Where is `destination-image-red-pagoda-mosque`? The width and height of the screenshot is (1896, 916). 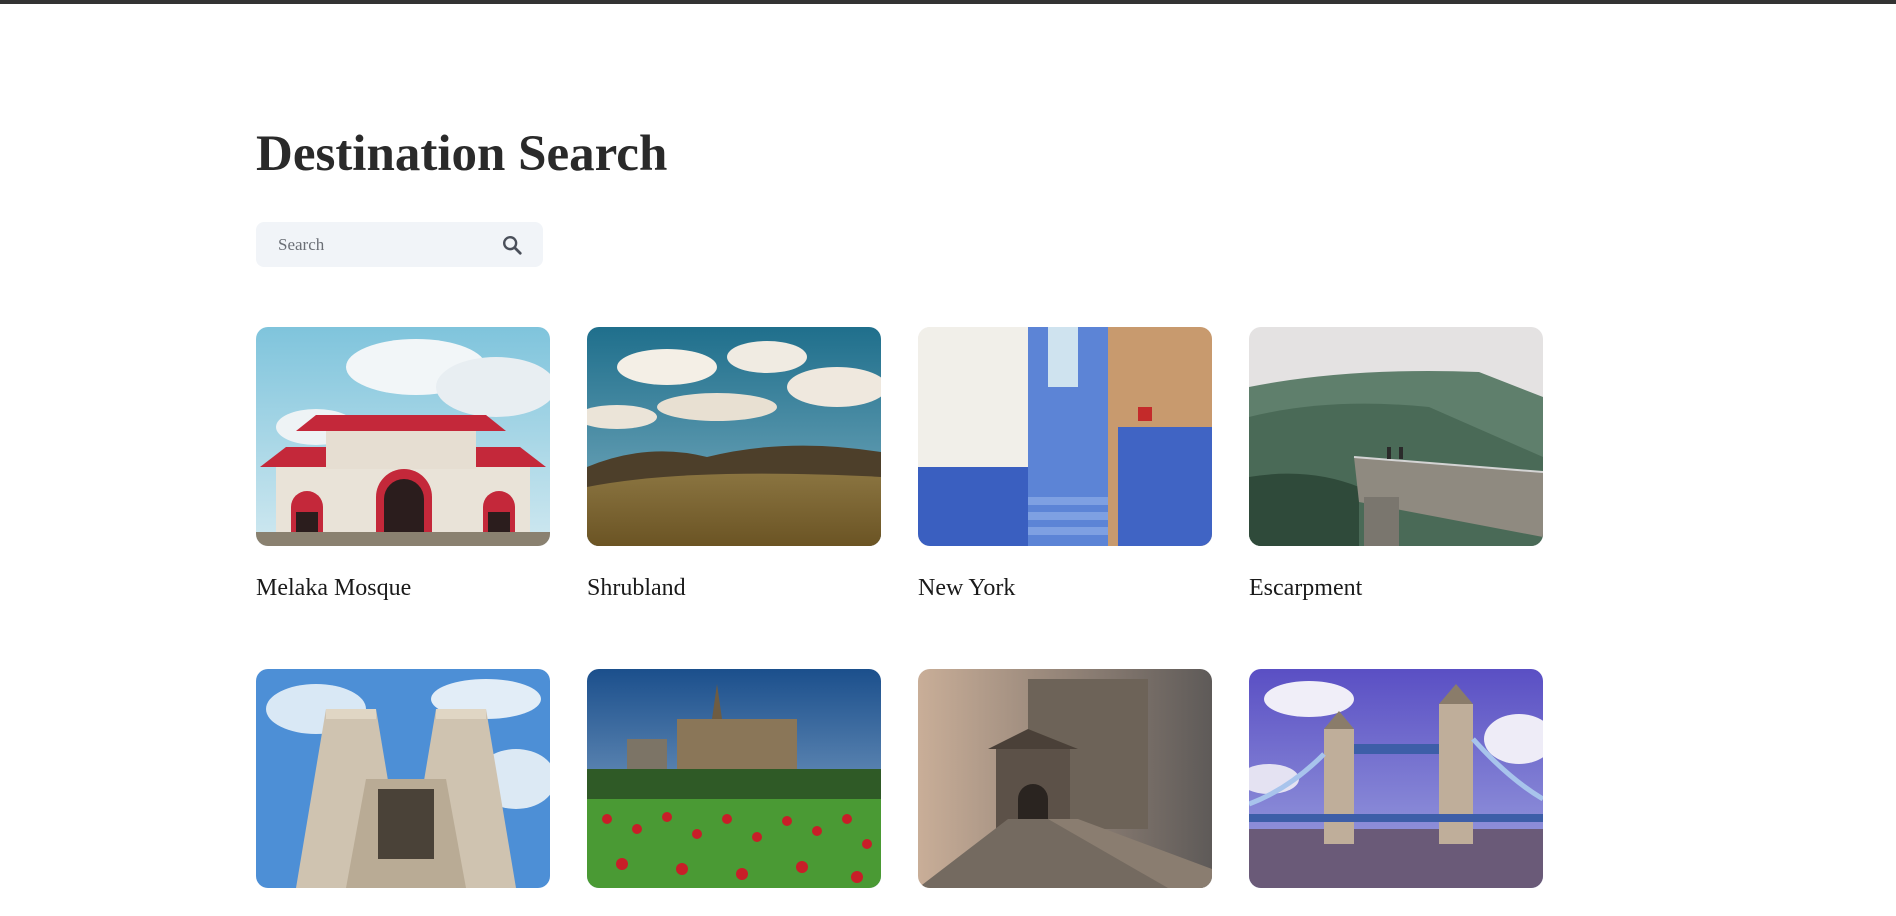
destination-image-red-pagoda-mosque is located at coordinates (403, 436).